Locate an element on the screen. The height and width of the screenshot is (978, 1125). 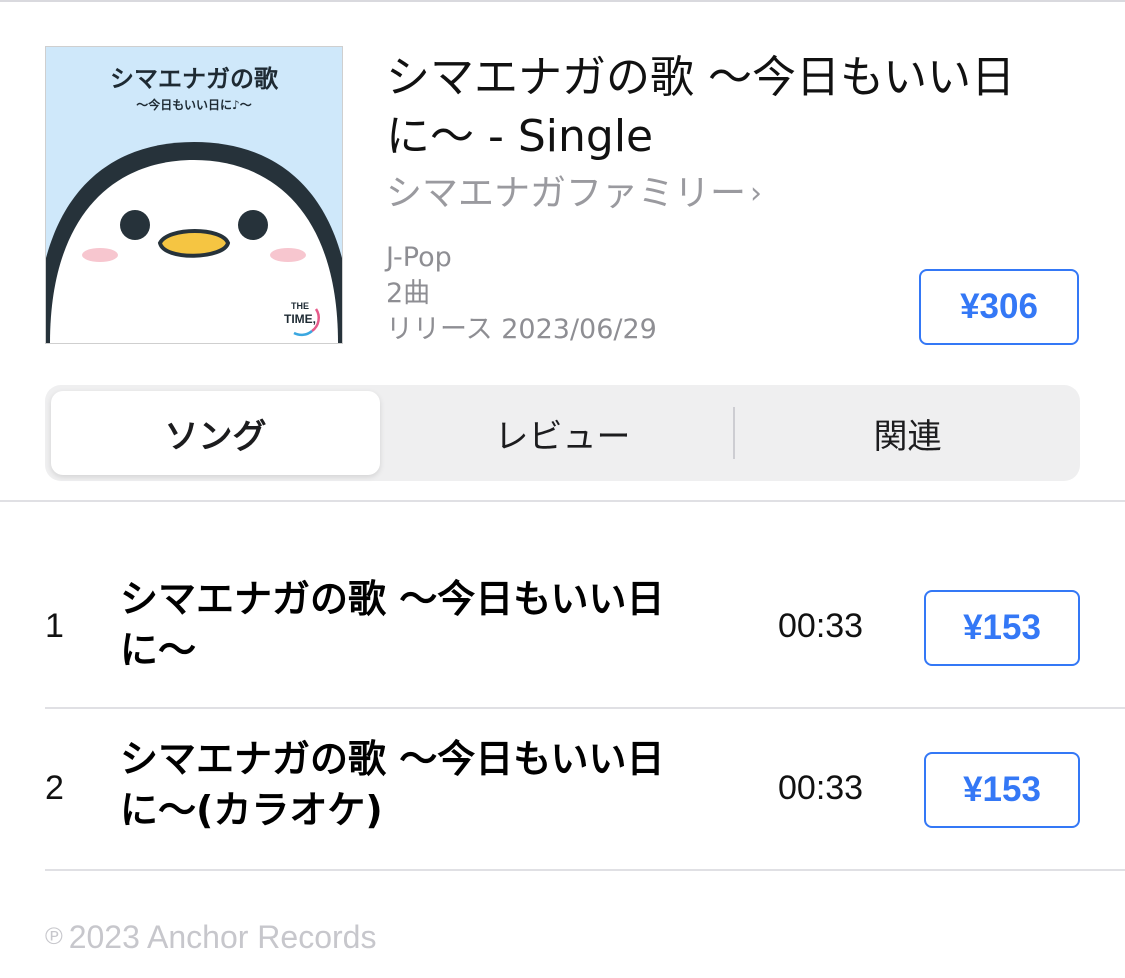
top-divider is located at coordinates (562, 1).